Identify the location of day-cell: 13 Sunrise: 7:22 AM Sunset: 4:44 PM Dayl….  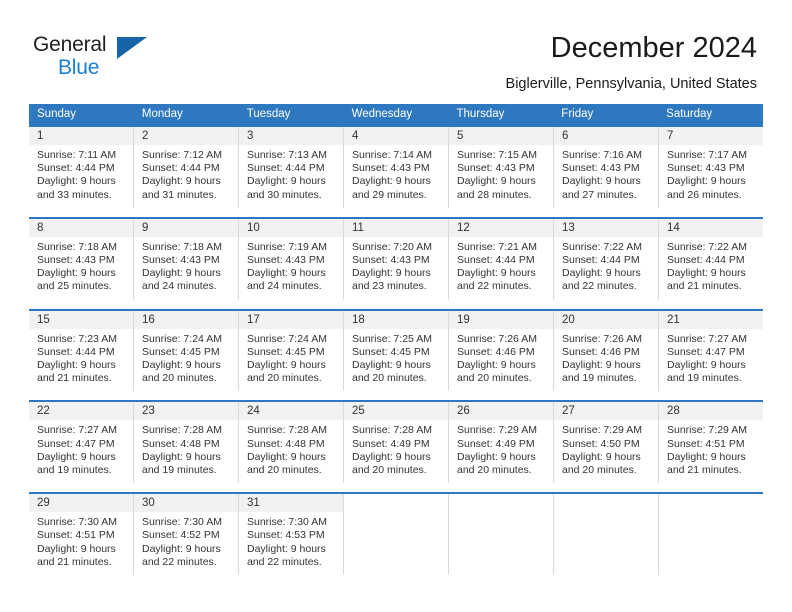
(606, 259).